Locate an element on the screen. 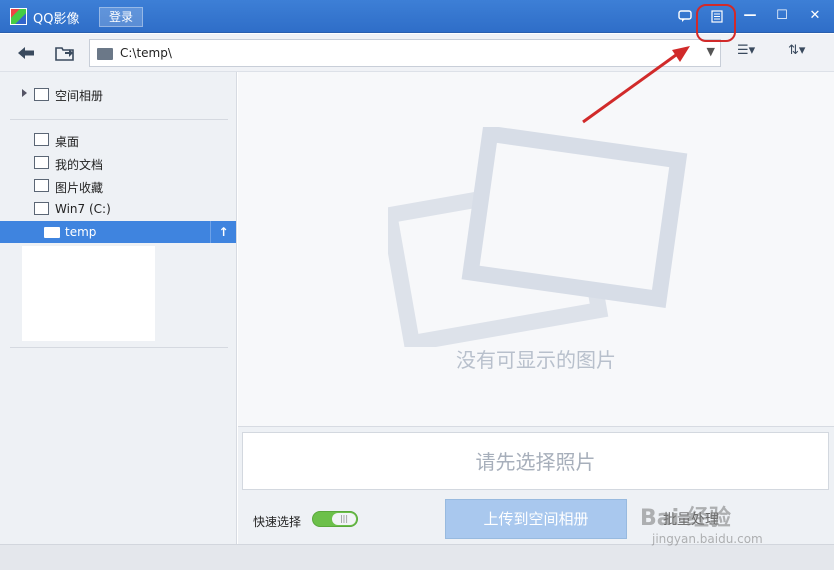 The width and height of the screenshot is (834, 570). login-button: 登录 is located at coordinates (121, 17).